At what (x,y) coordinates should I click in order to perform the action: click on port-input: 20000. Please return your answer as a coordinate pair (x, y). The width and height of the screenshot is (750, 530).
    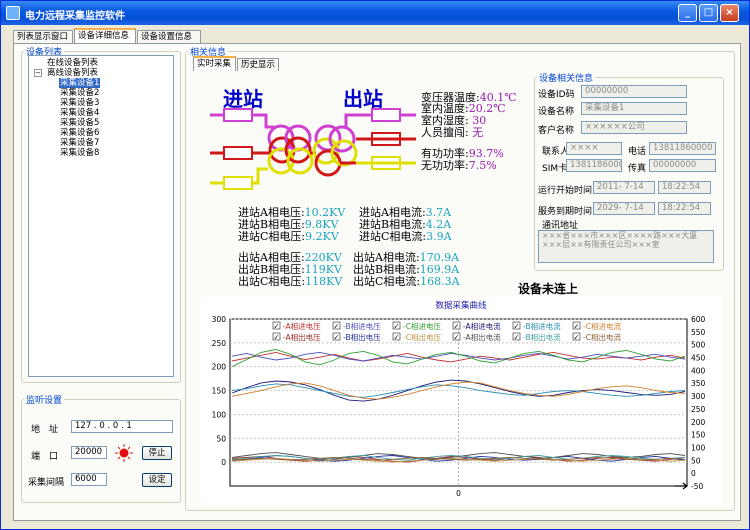
    Looking at the image, I should click on (89, 452).